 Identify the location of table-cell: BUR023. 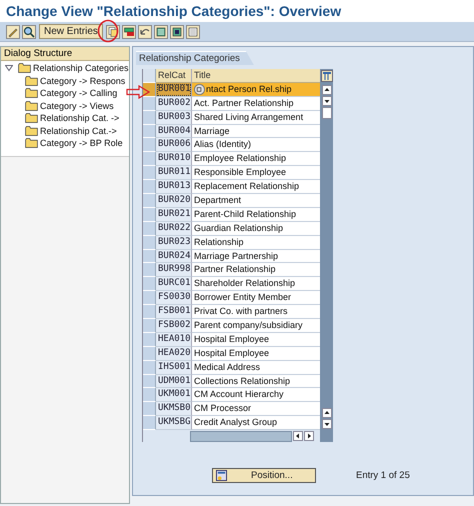
(174, 243).